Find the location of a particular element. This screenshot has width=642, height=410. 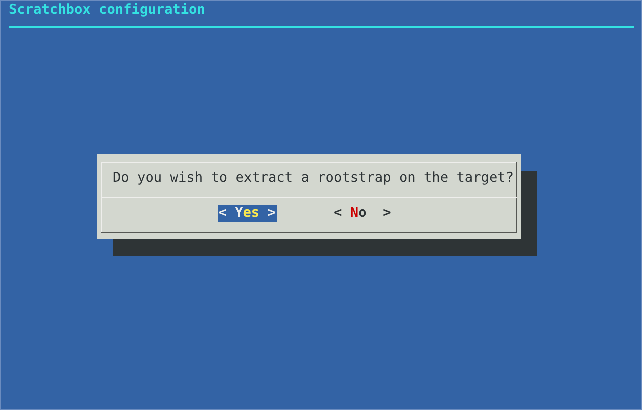

screen-title: Scratchbox configuration is located at coordinates (107, 9).